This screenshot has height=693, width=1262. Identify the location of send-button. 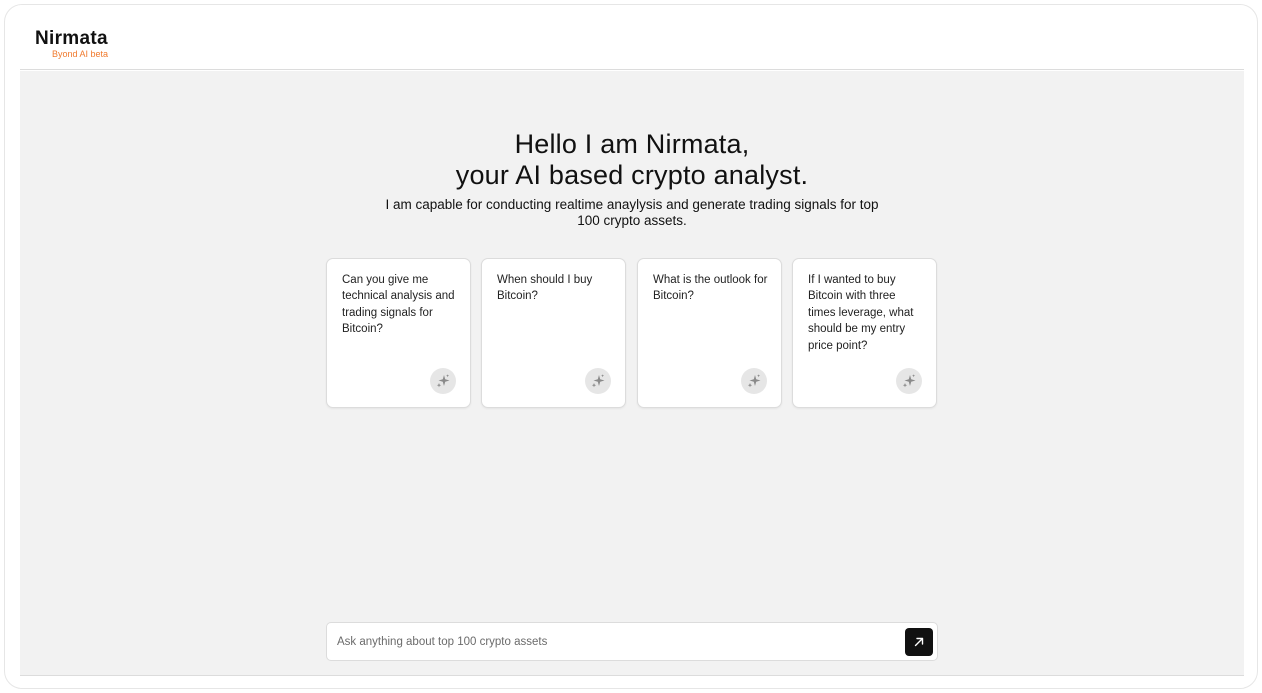
(919, 642).